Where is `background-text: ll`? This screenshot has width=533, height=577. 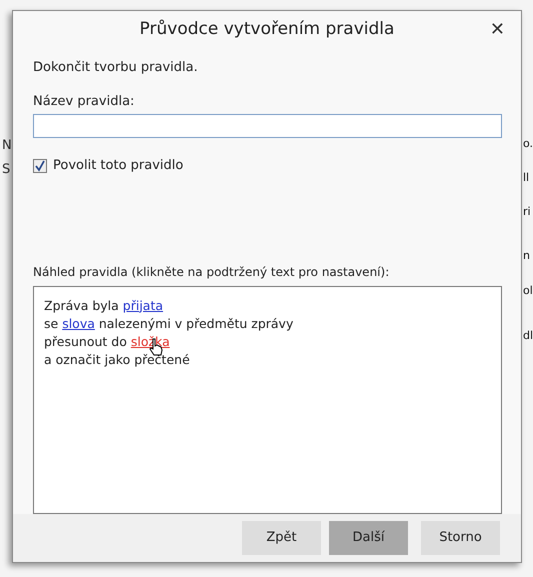 background-text: ll is located at coordinates (526, 178).